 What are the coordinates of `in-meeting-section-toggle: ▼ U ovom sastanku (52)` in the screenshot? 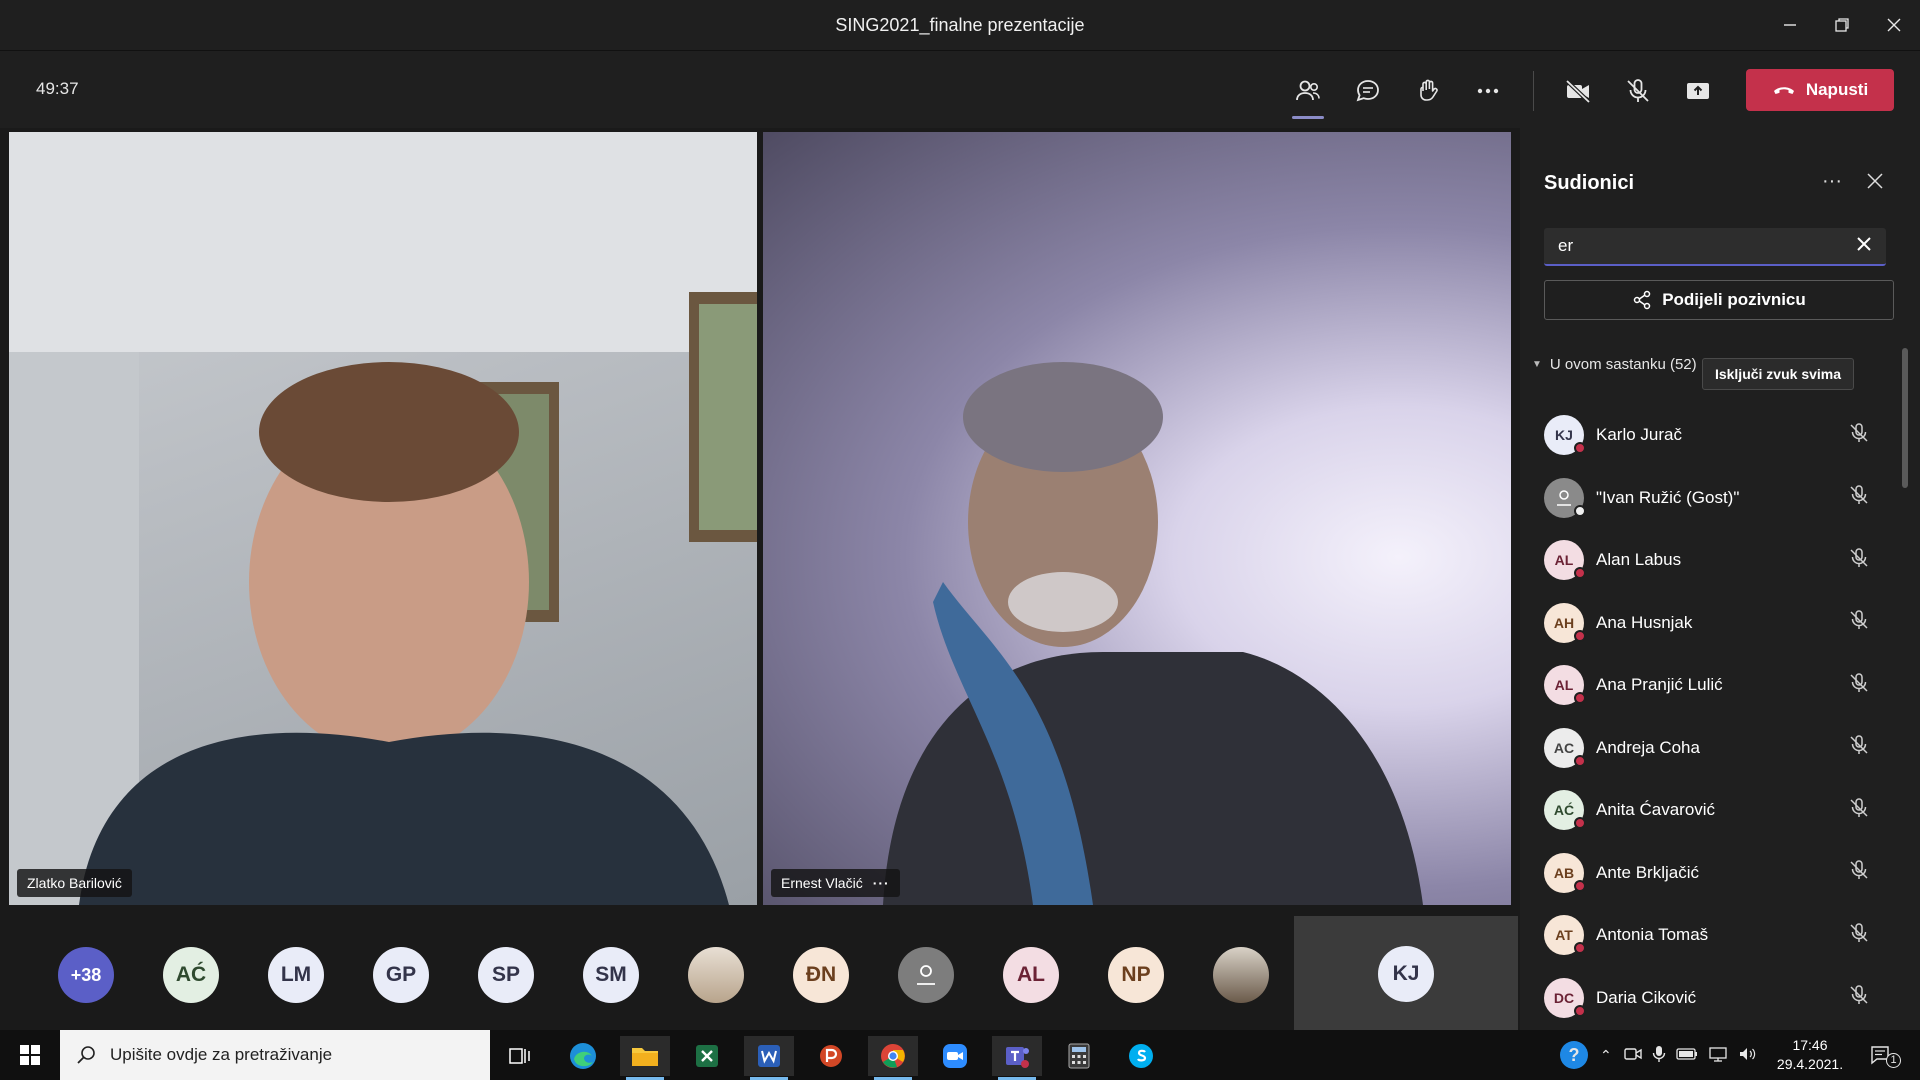 It's located at (1614, 364).